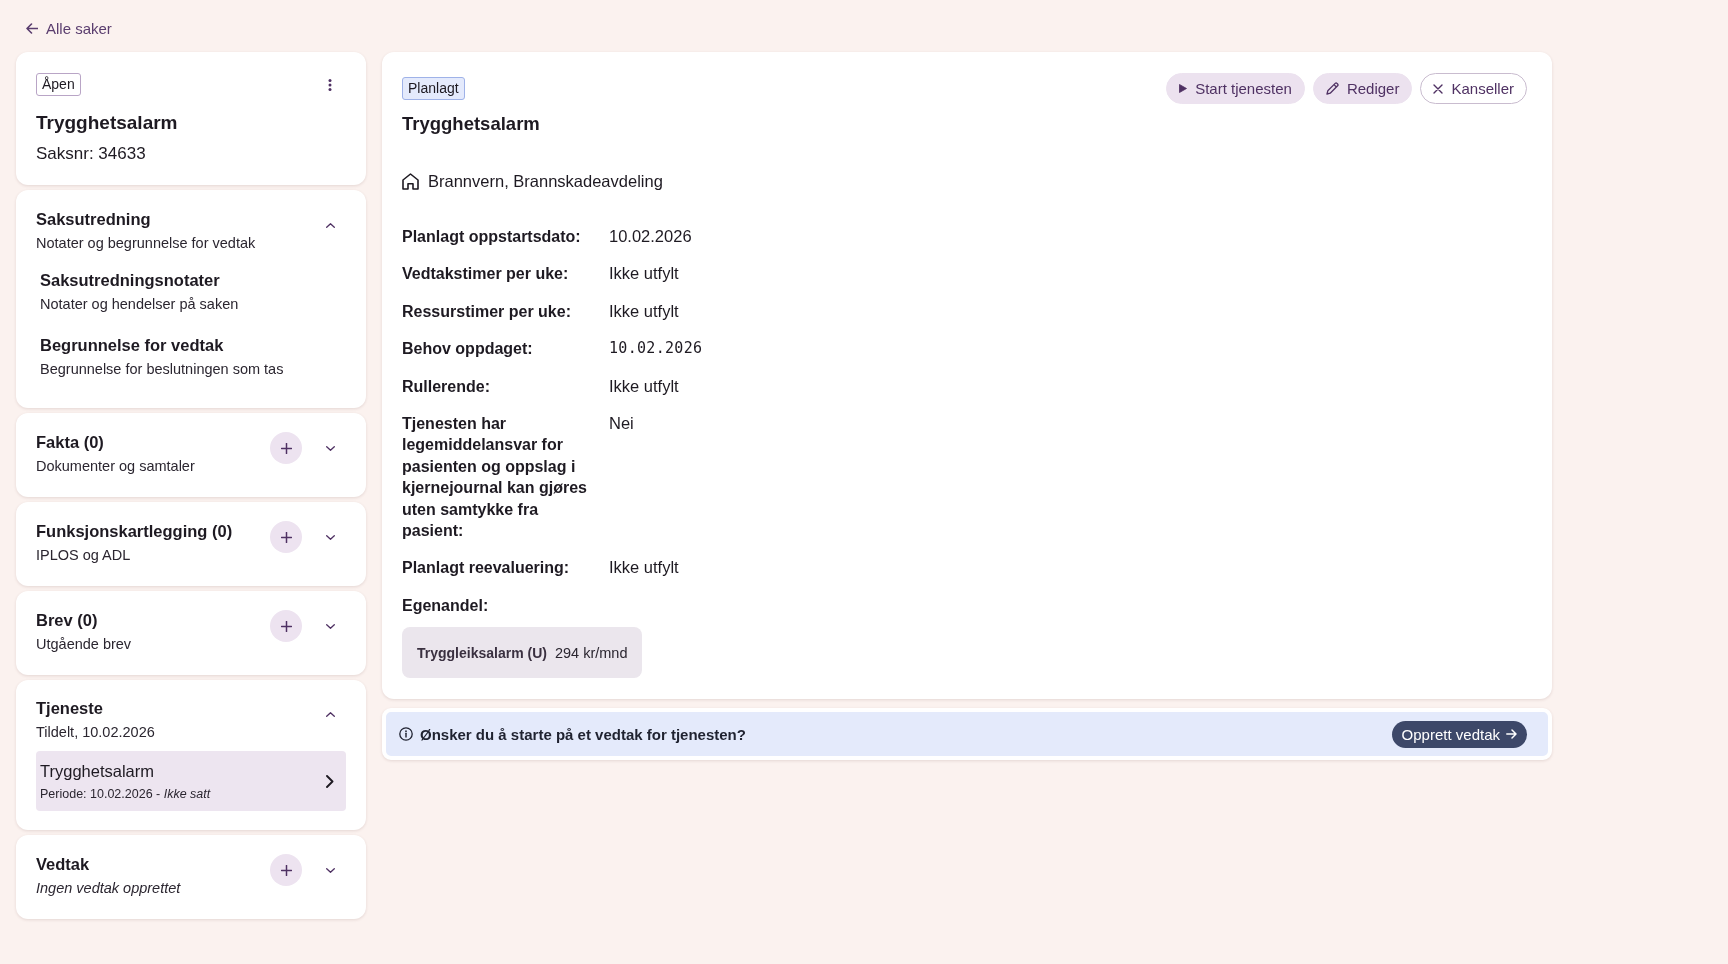 The image size is (1728, 964). I want to click on play-icon, so click(1183, 88).